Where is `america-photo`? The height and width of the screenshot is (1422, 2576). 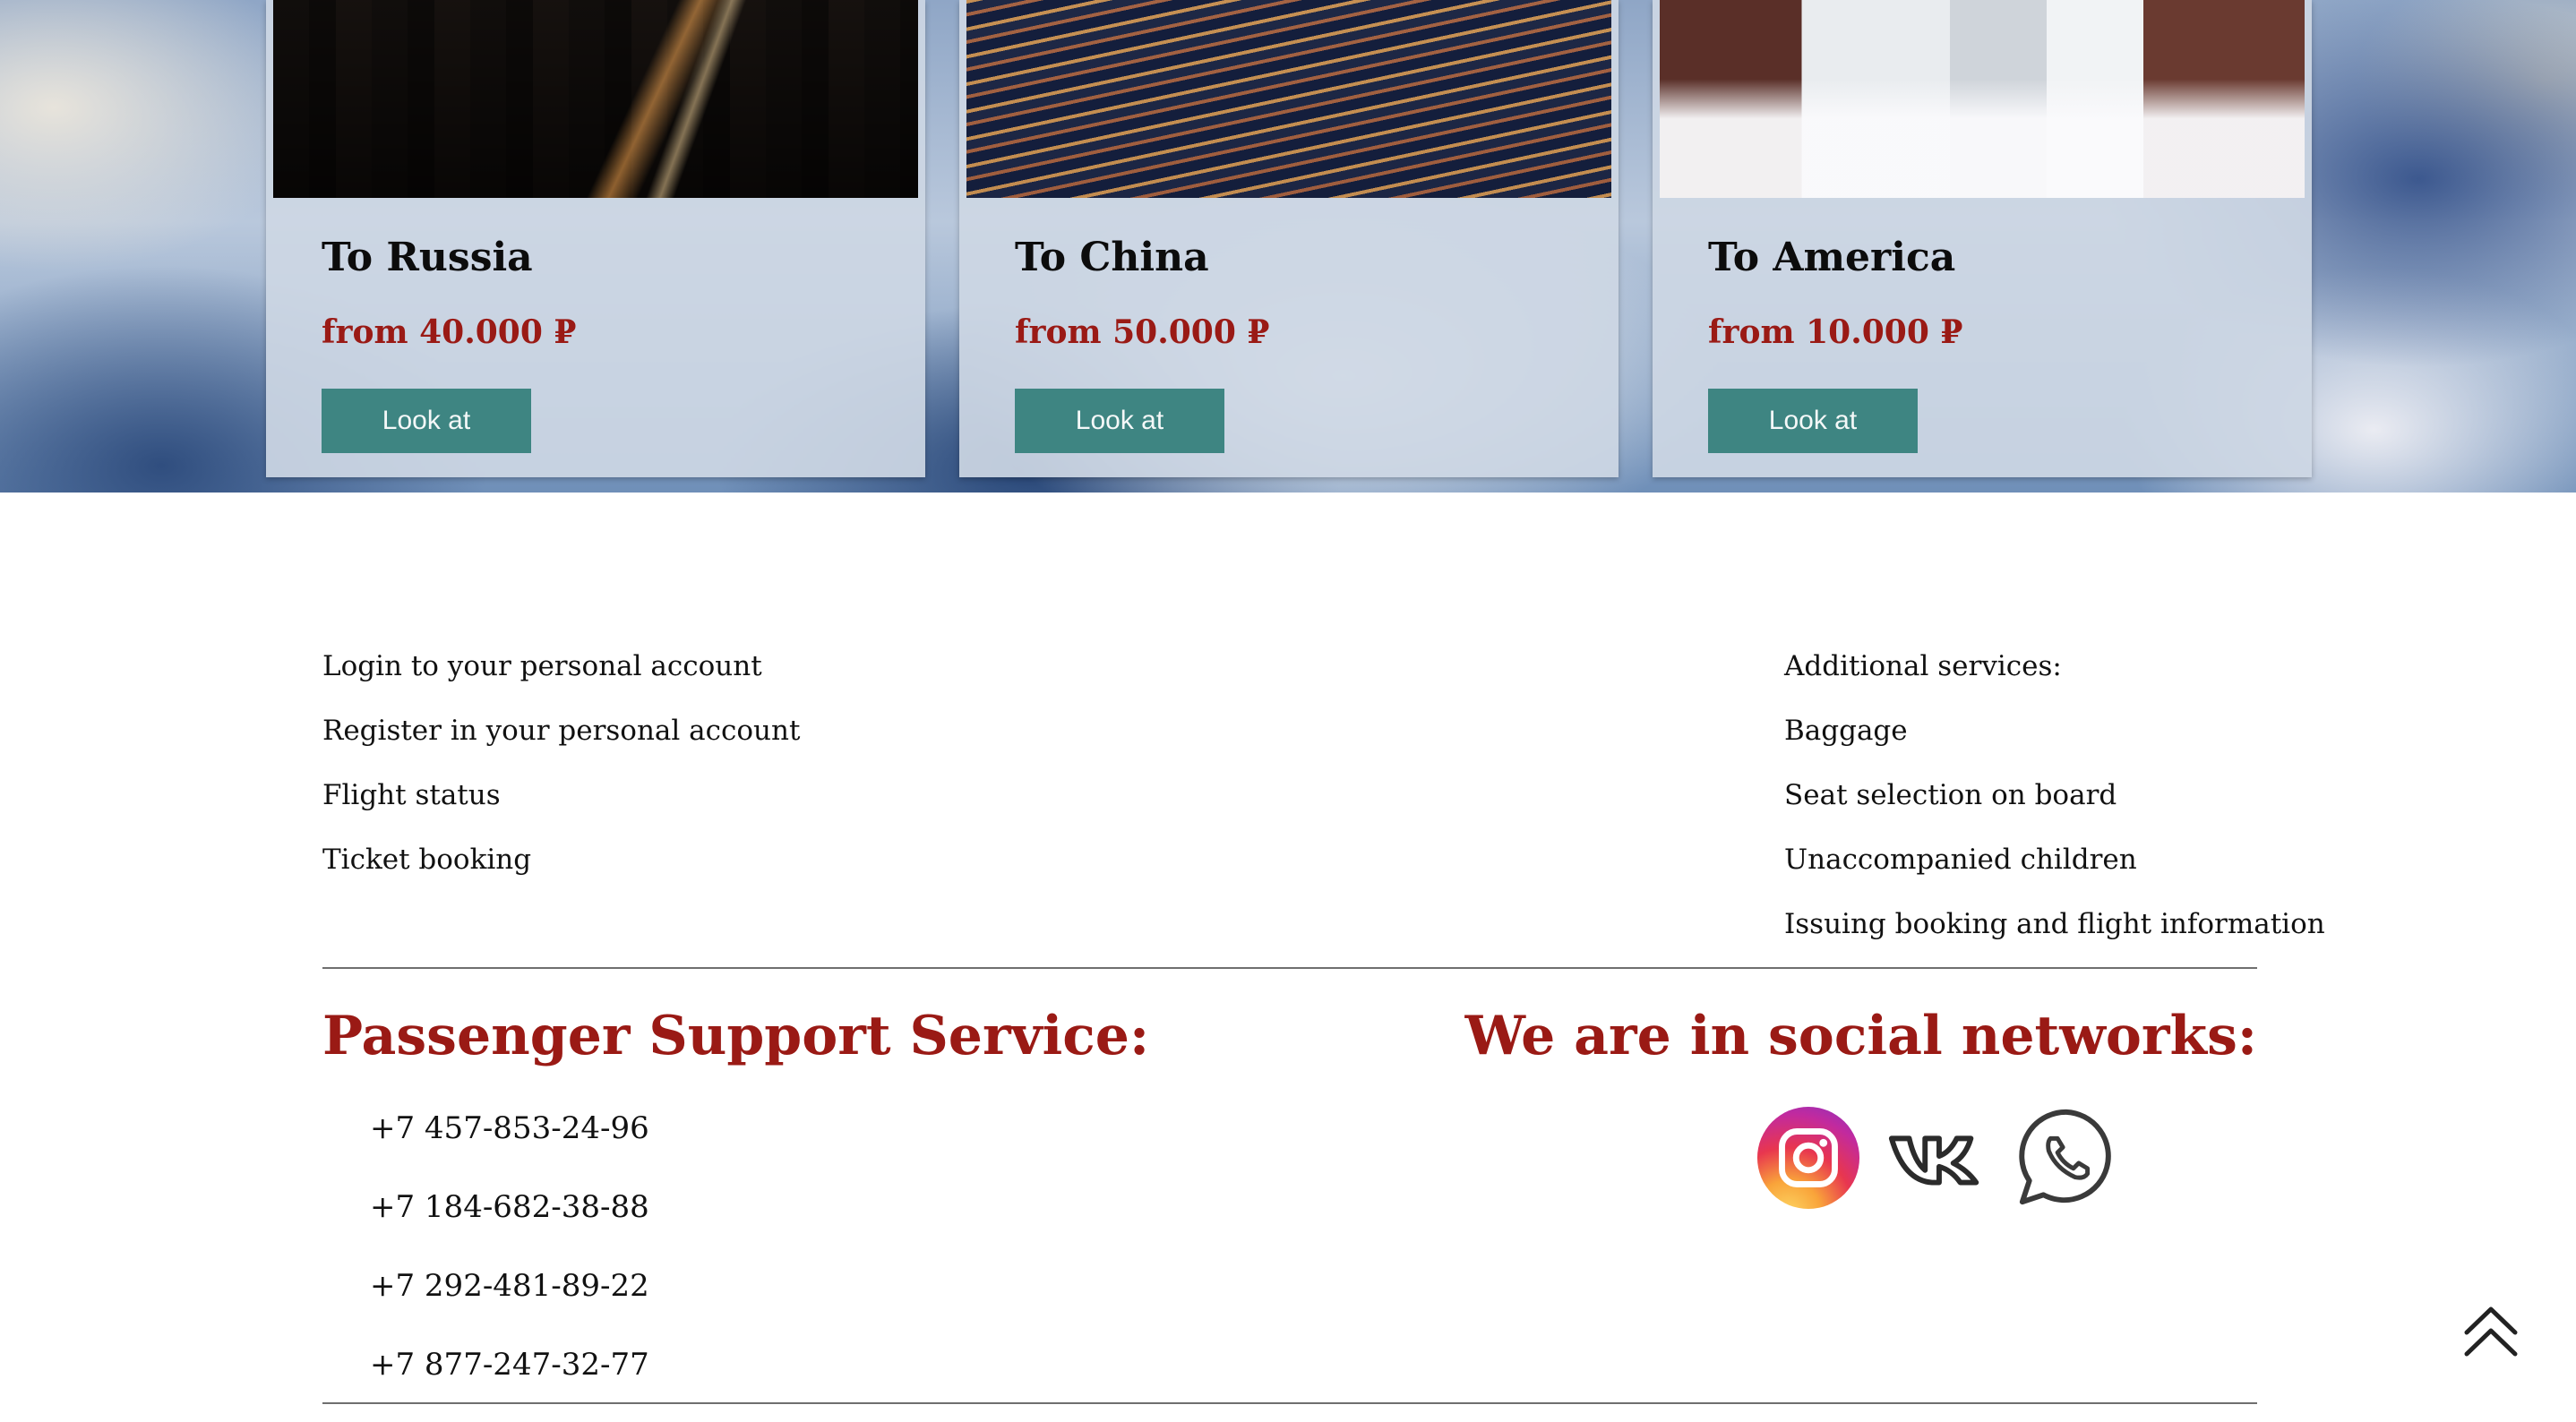 america-photo is located at coordinates (1982, 99).